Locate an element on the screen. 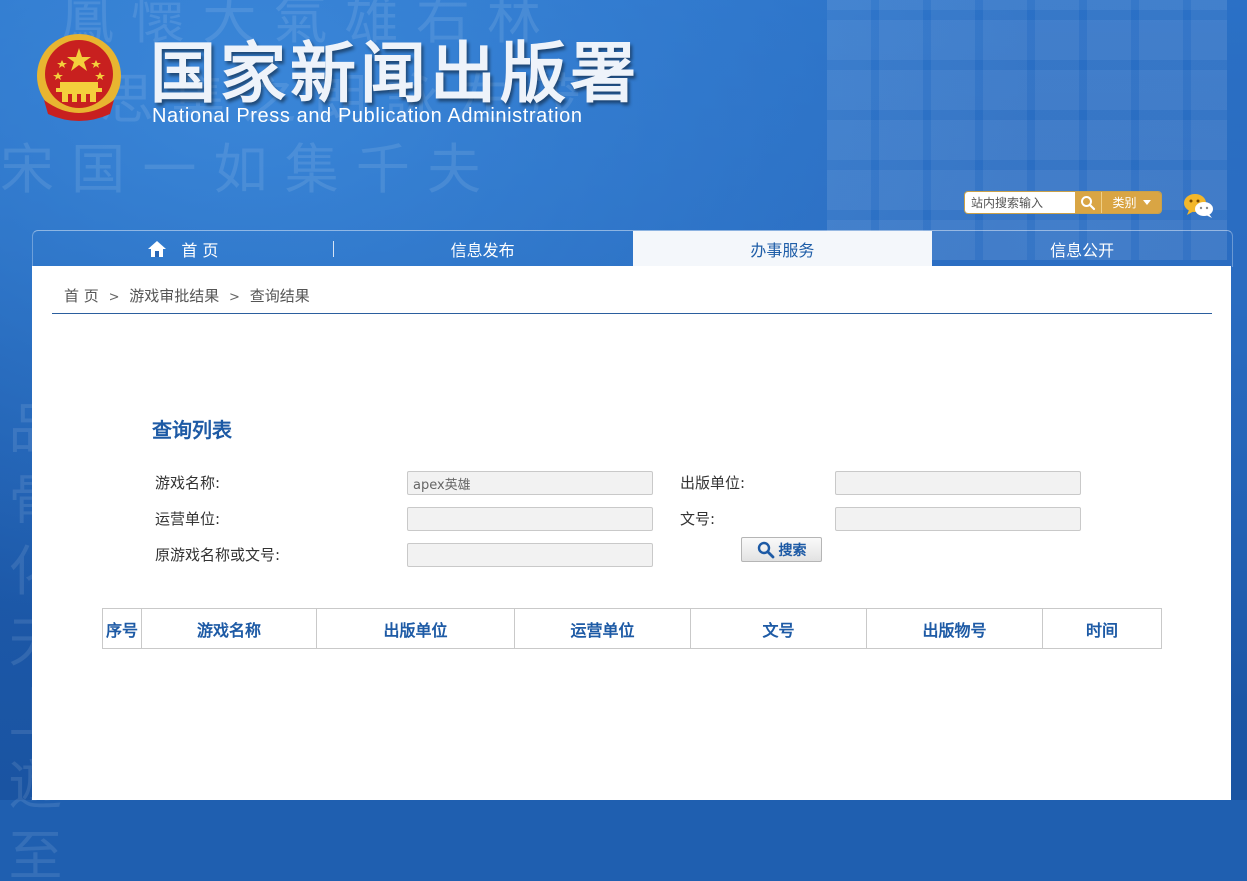 The height and width of the screenshot is (881, 1247). site-search-button is located at coordinates (1088, 202).